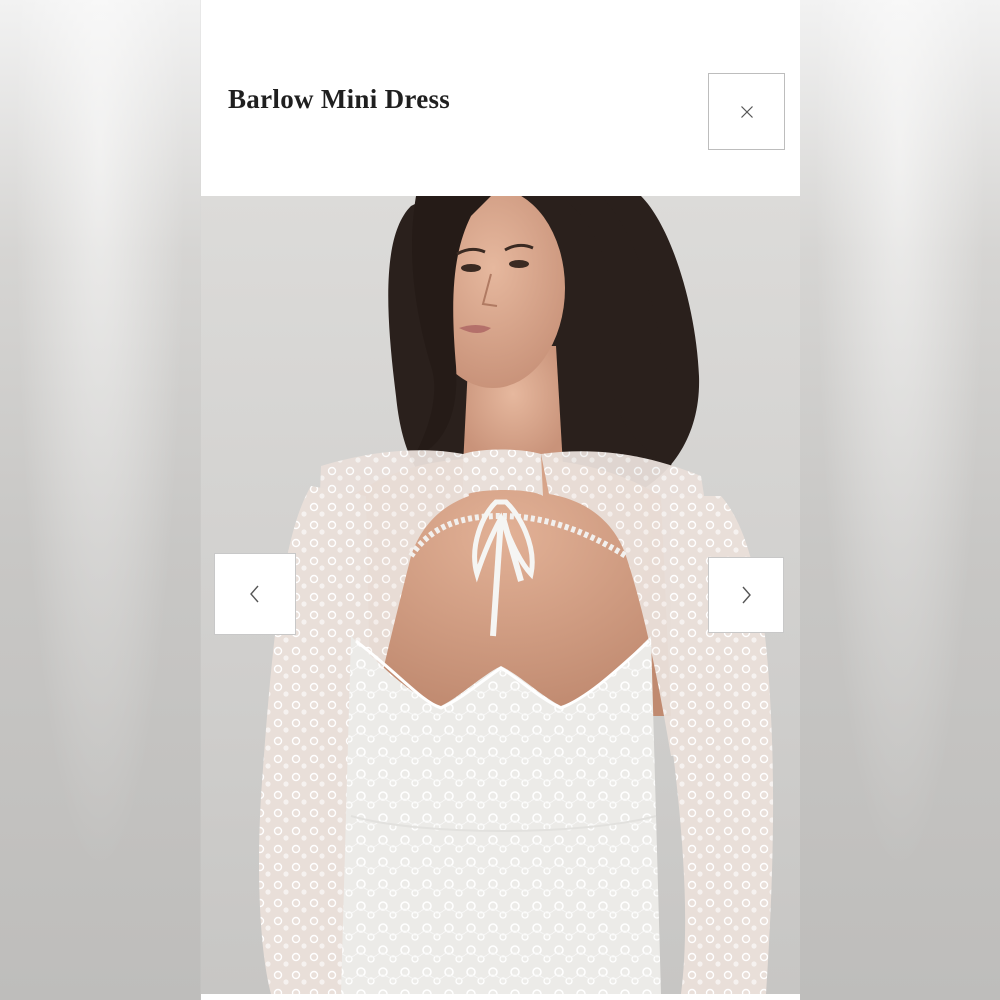 Image resolution: width=1000 pixels, height=1000 pixels. I want to click on chevron-left-icon, so click(254, 594).